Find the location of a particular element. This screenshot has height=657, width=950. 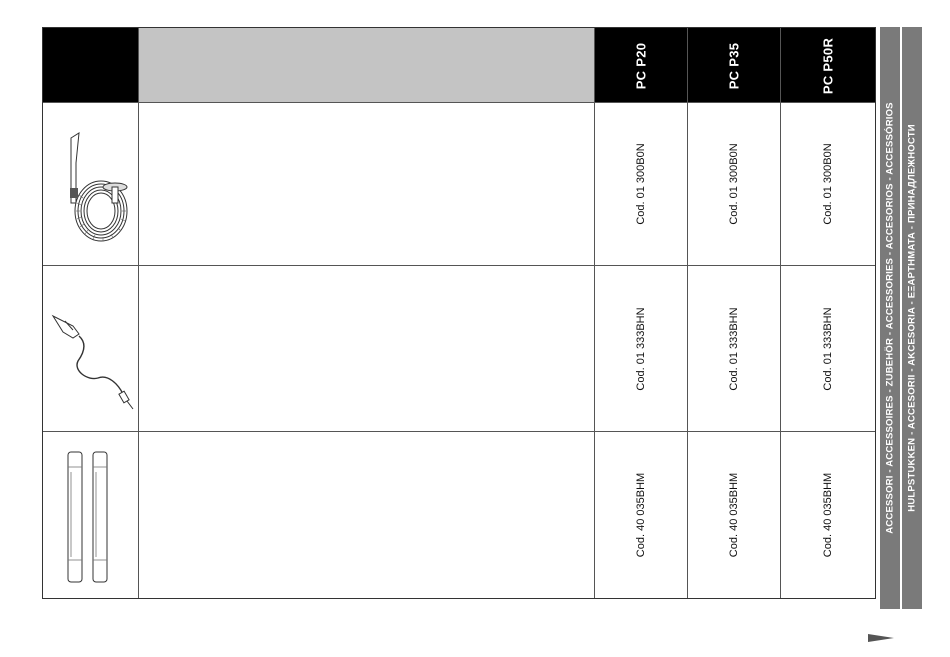

header-image-cell is located at coordinates (91, 65).